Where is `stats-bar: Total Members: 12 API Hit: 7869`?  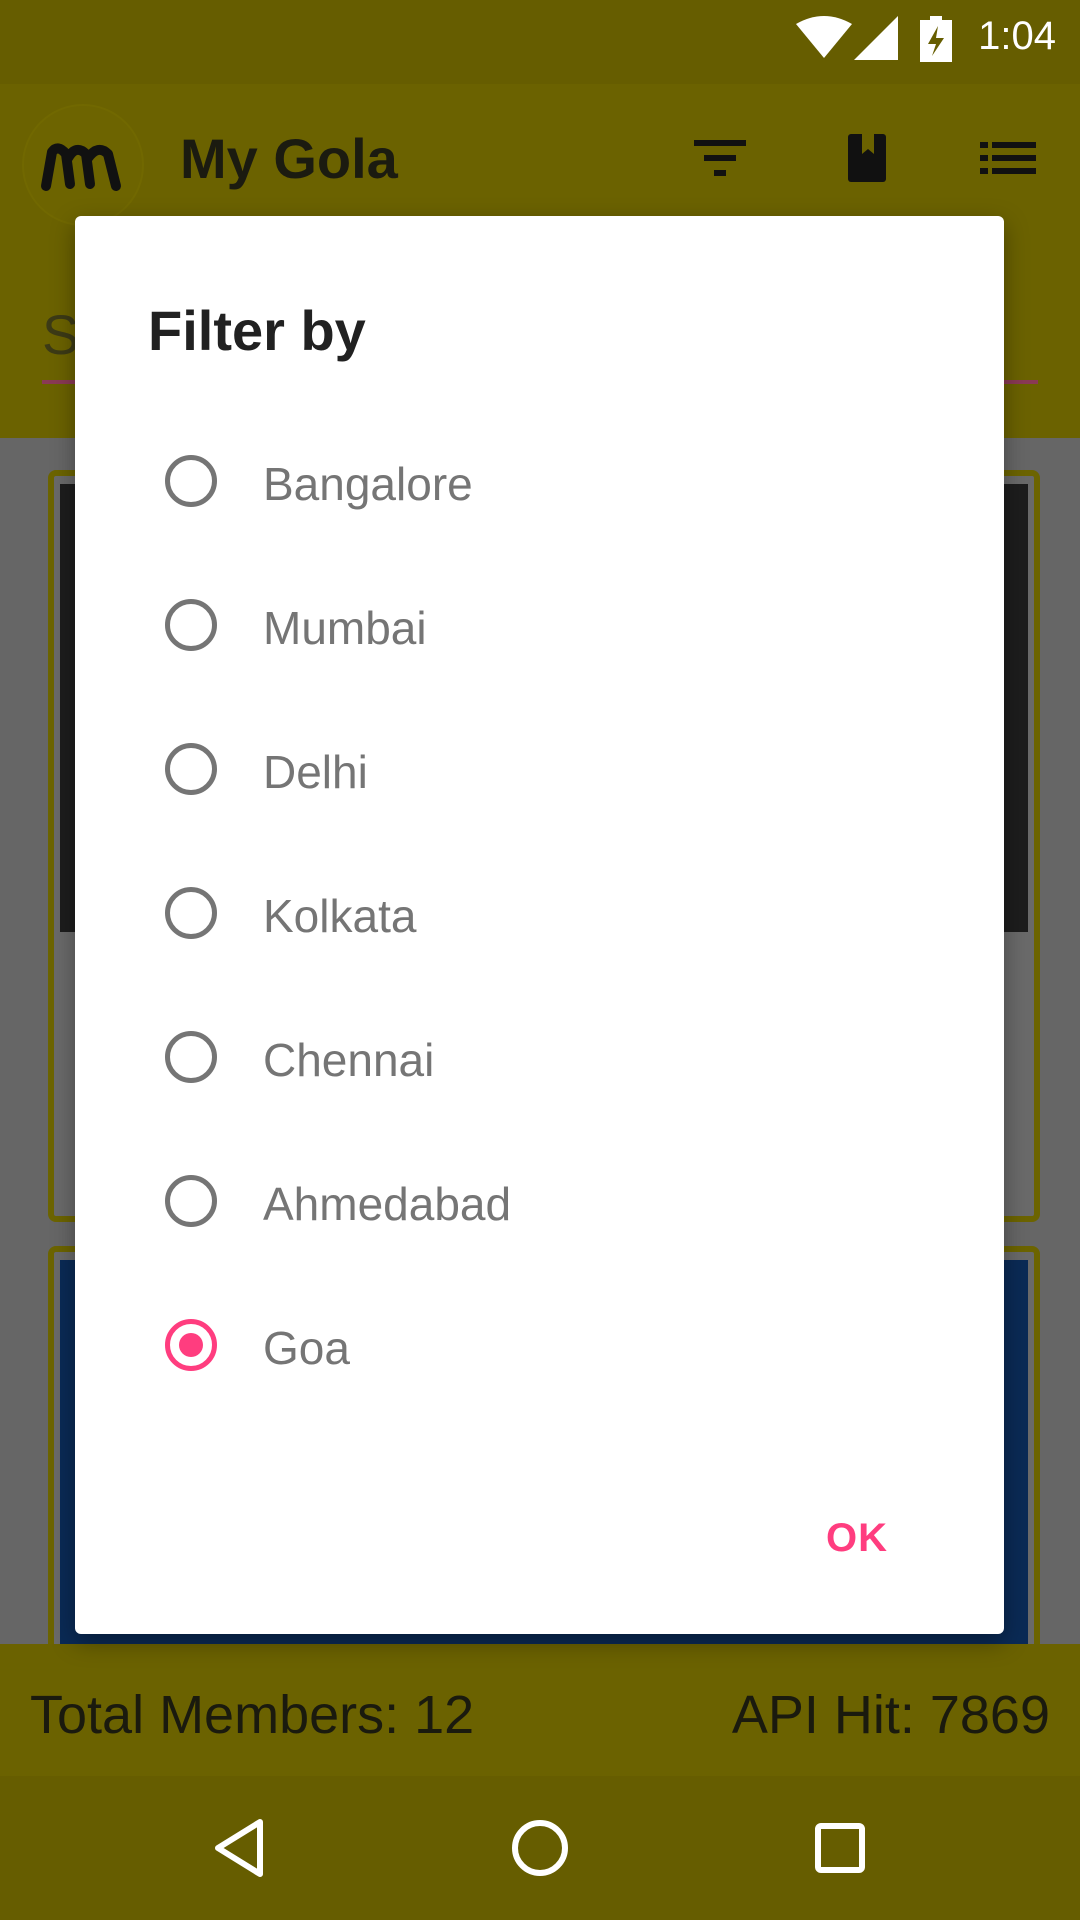 stats-bar: Total Members: 12 API Hit: 7869 is located at coordinates (540, 1710).